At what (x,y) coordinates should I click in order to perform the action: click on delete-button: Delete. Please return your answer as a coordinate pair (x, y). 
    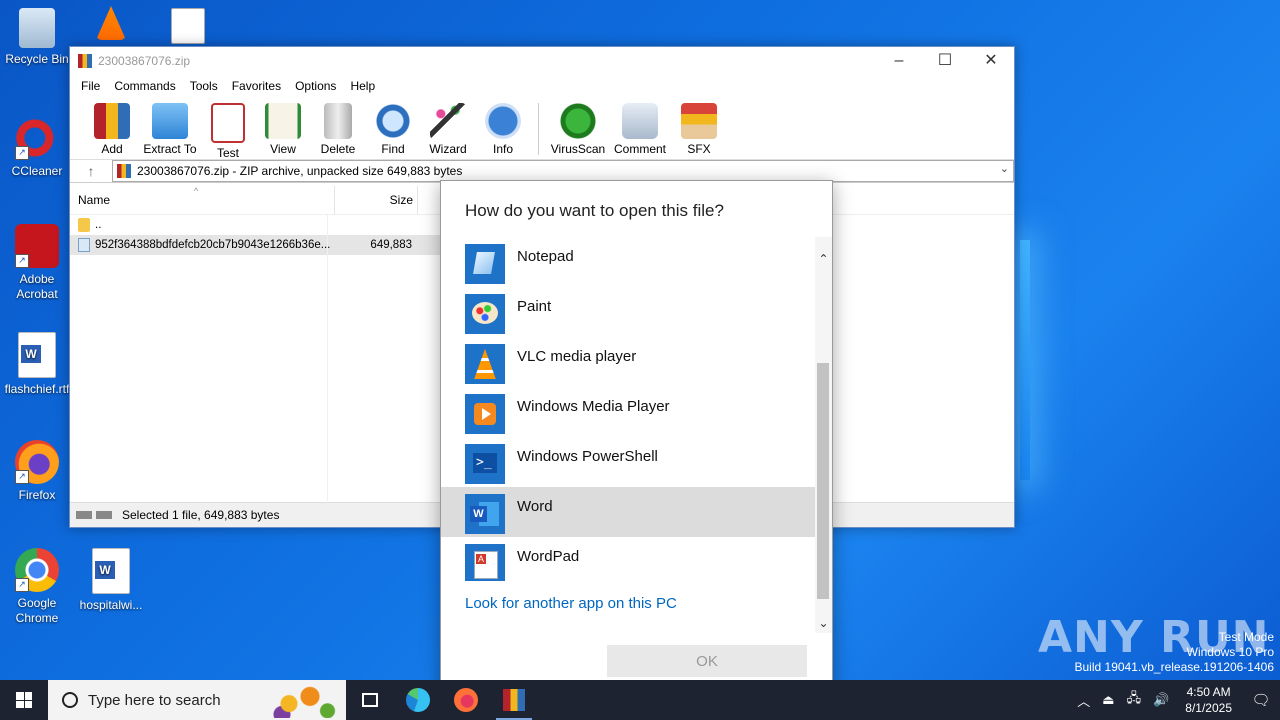
    Looking at the image, I should click on (338, 126).